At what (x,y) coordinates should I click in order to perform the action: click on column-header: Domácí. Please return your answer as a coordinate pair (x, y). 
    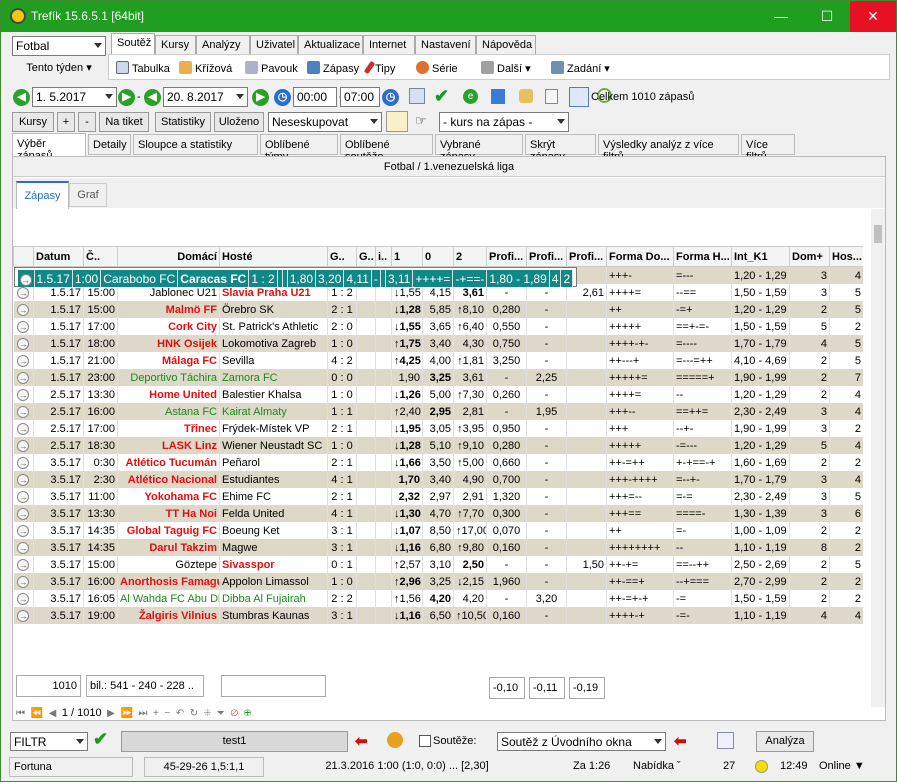
    Looking at the image, I should click on (168, 256).